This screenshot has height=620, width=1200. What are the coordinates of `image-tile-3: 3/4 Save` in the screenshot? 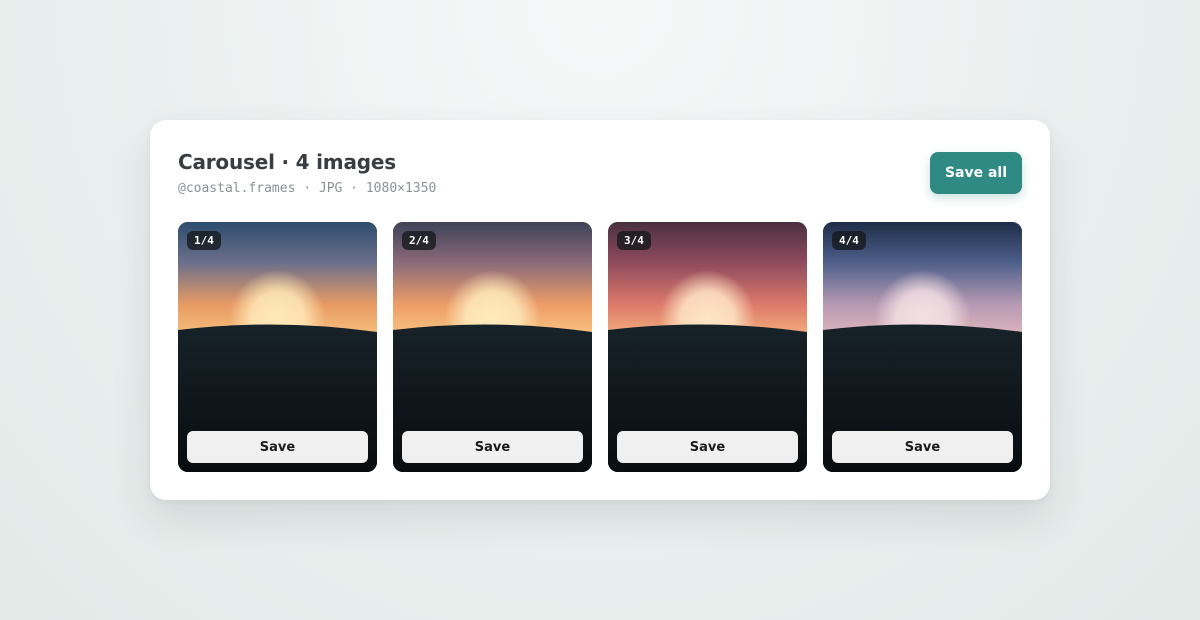 It's located at (707, 347).